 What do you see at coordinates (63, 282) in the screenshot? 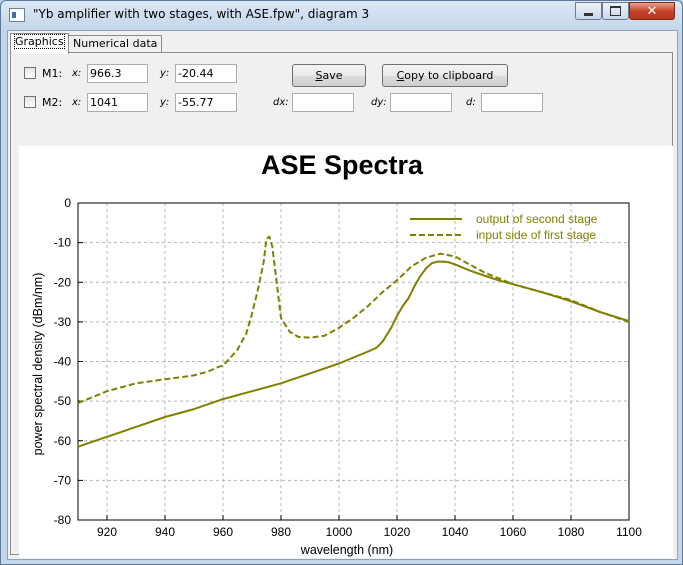
I see `y-tick-label: -20` at bounding box center [63, 282].